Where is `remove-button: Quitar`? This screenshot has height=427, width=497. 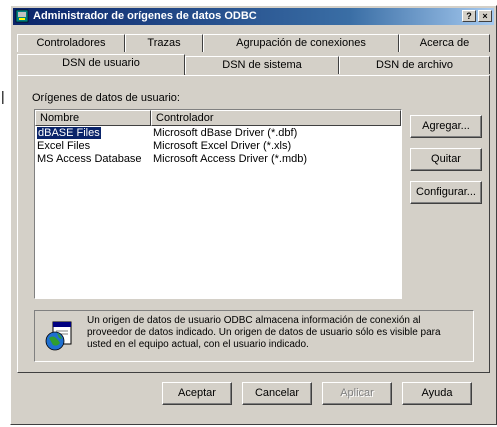 remove-button: Quitar is located at coordinates (446, 159).